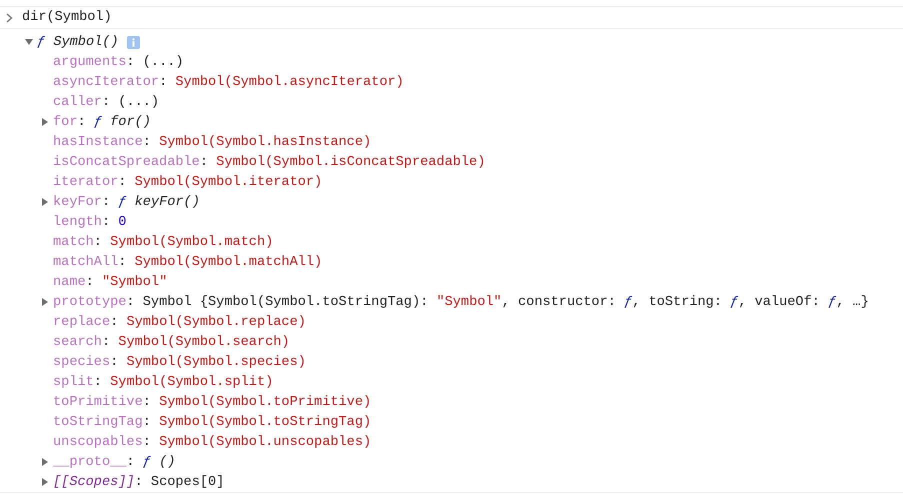 This screenshot has height=503, width=903. I want to click on property-line: length: 0, so click(89, 222).